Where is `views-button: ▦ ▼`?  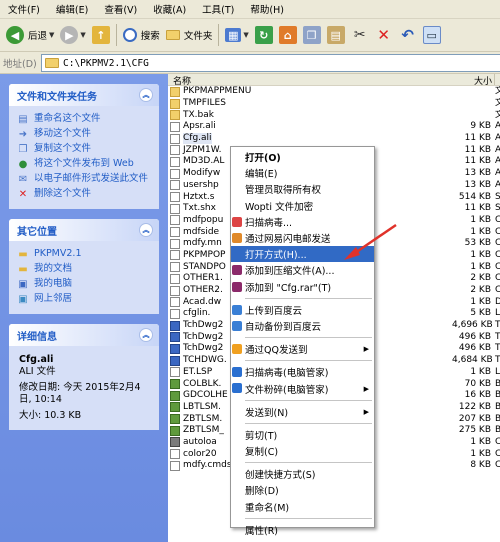 views-button: ▦ ▼ is located at coordinates (236, 35).